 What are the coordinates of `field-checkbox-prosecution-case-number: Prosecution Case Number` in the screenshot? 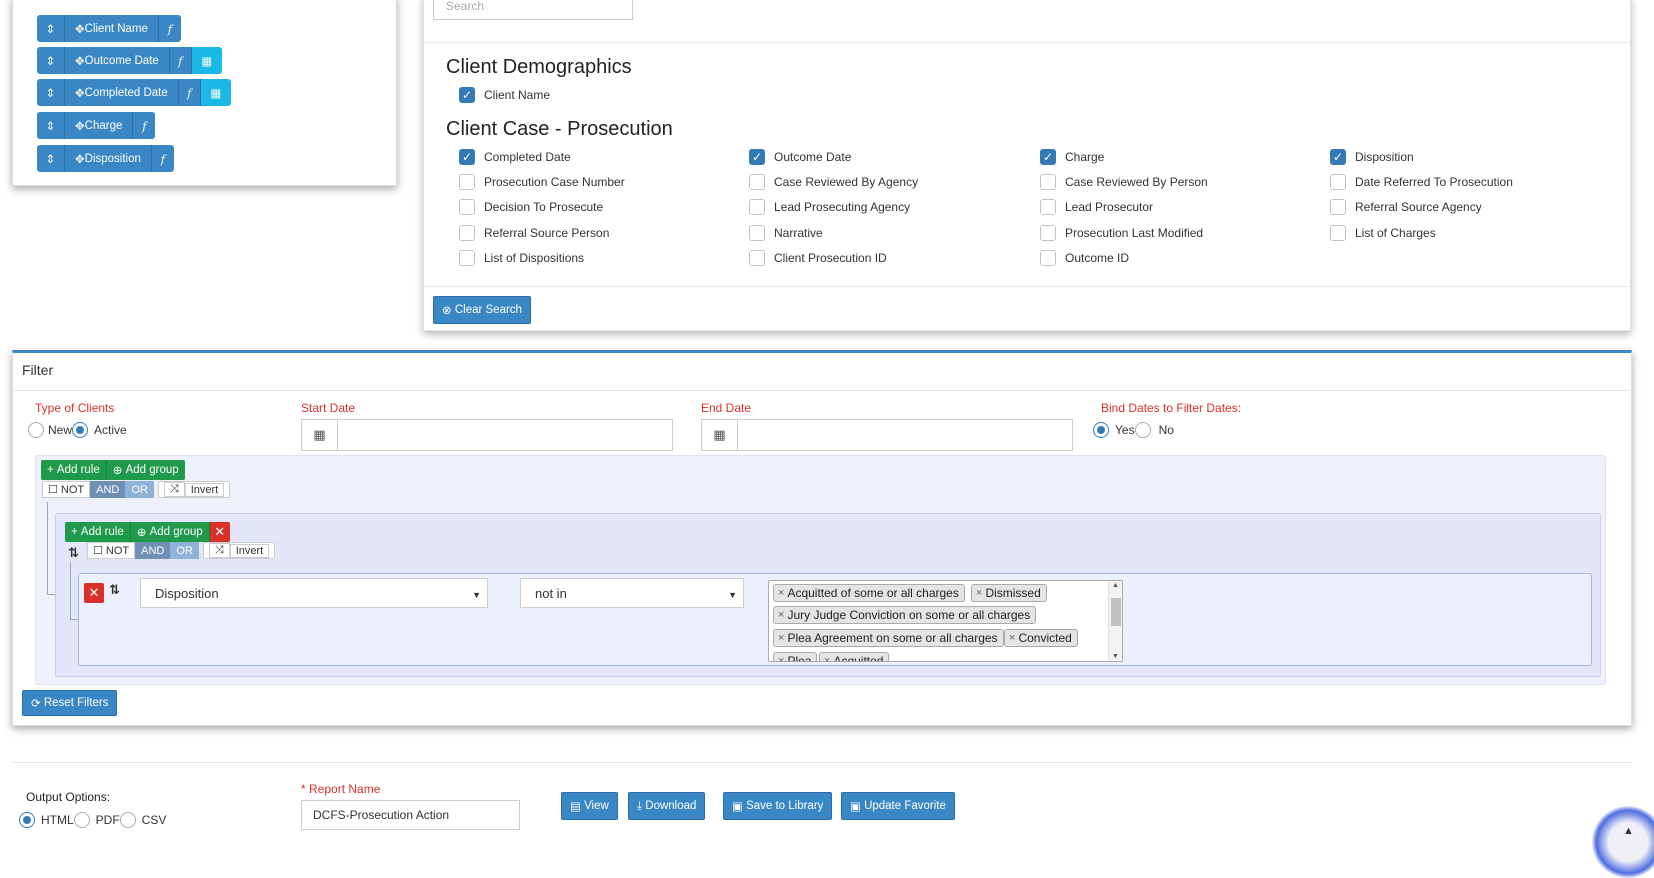 It's located at (542, 182).